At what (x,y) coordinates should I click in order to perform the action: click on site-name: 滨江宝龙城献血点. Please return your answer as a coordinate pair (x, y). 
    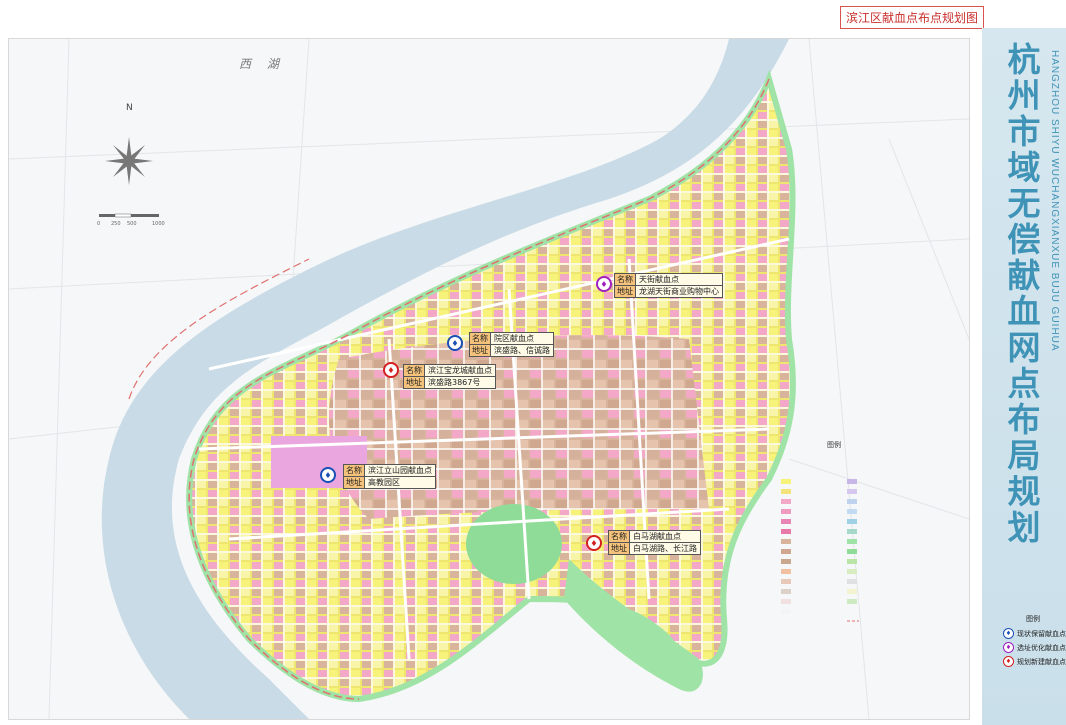
    Looking at the image, I should click on (460, 370).